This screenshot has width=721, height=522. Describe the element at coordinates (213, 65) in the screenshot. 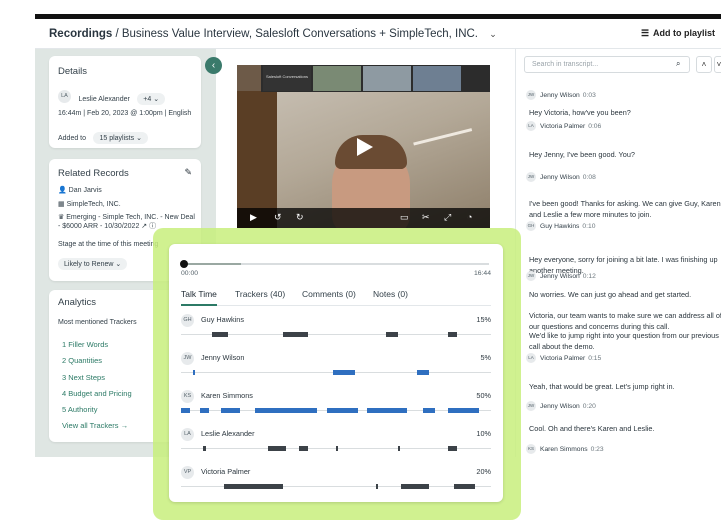

I see `collapse-panel-button: ‹` at that location.